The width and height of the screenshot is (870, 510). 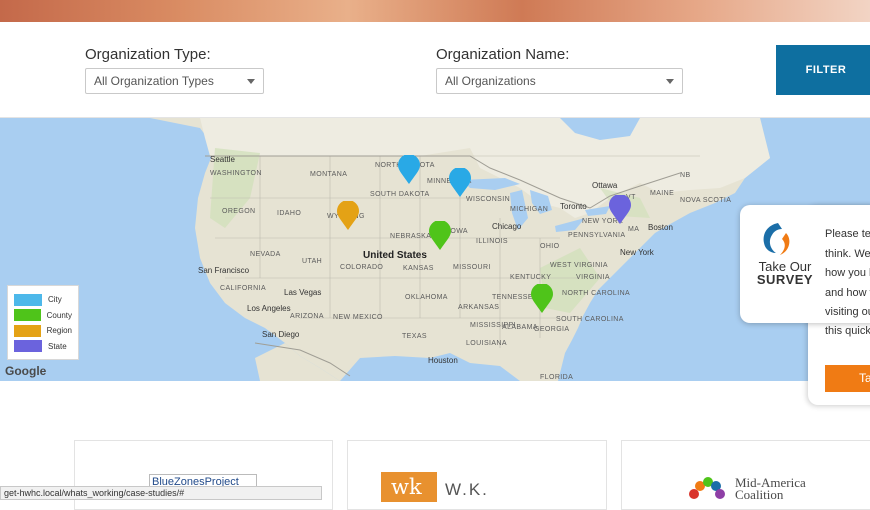 What do you see at coordinates (707, 488) in the screenshot?
I see `mid-america-logo-icon` at bounding box center [707, 488].